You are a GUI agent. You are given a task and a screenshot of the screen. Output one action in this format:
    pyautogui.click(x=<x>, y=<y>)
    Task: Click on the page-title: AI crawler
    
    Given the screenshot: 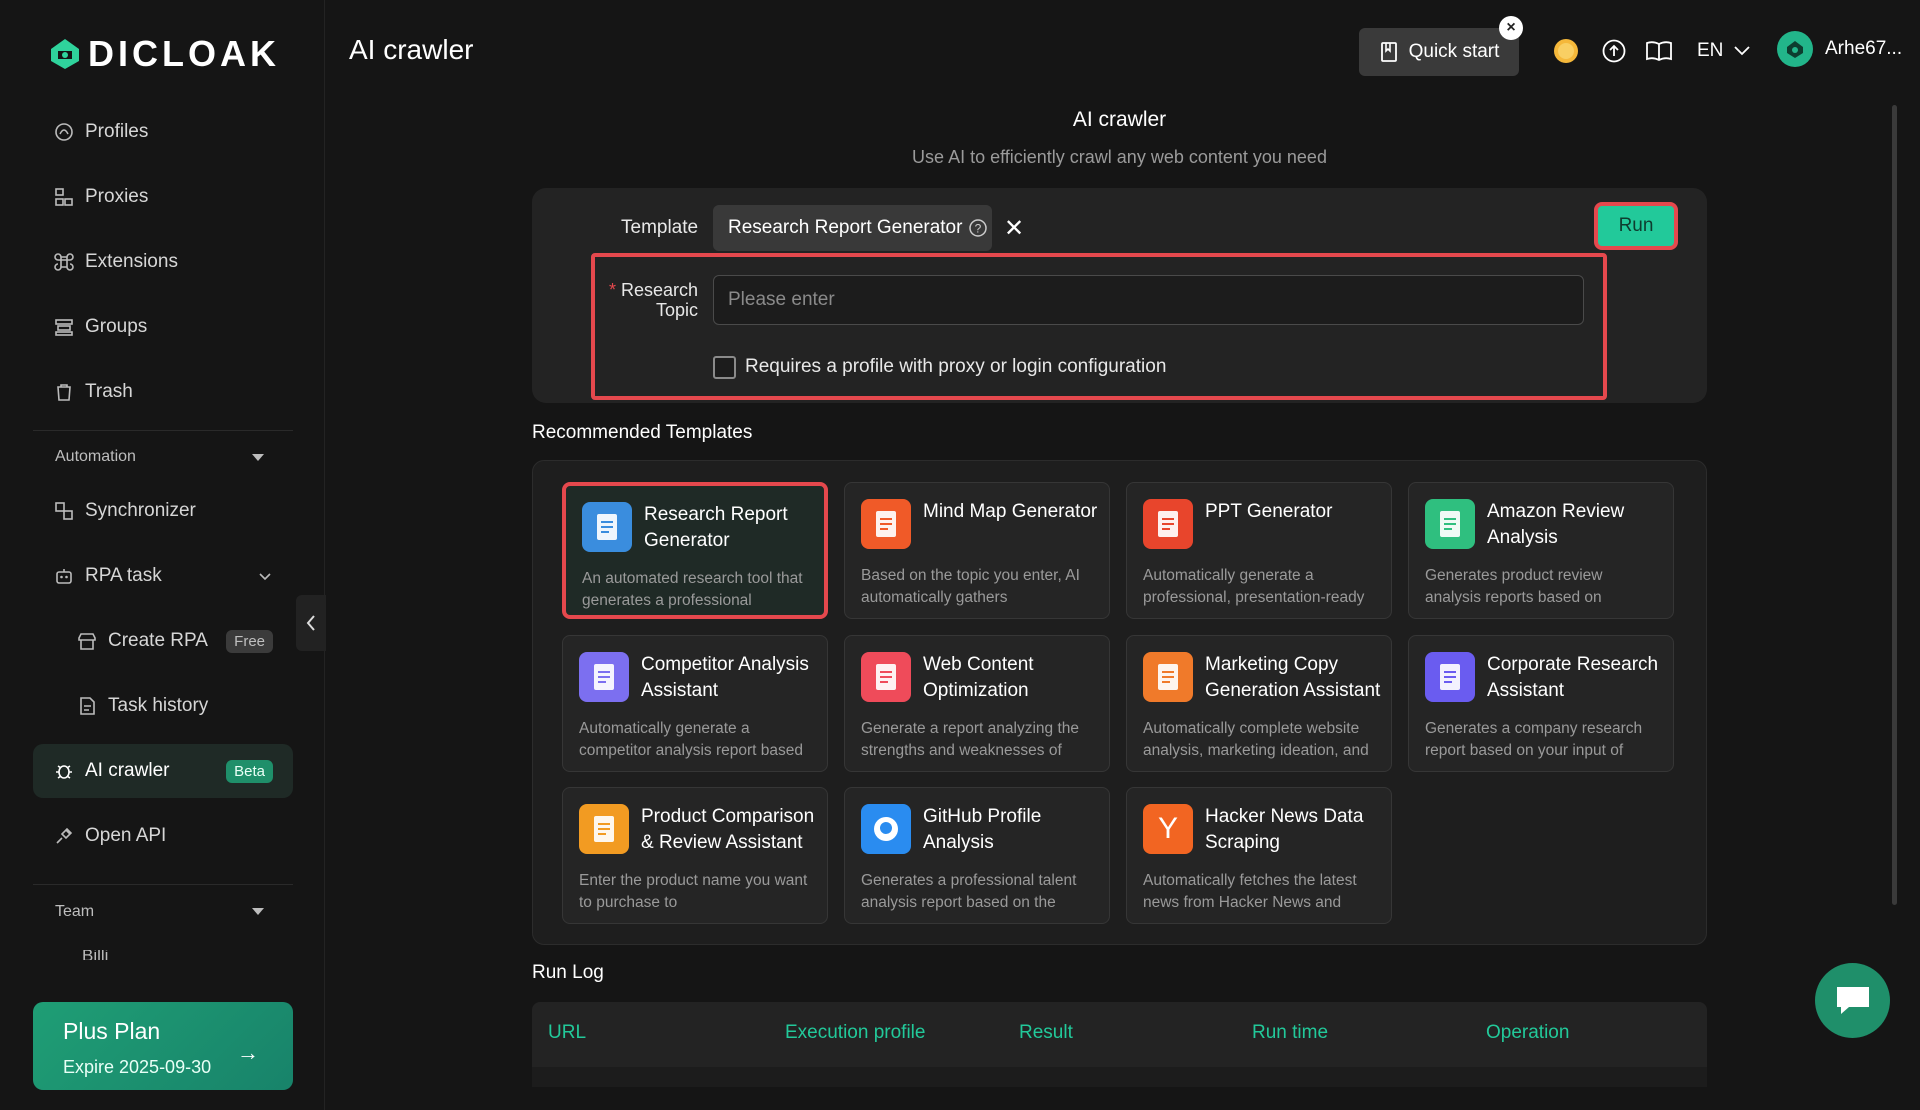 What is the action you would take?
    pyautogui.click(x=411, y=49)
    